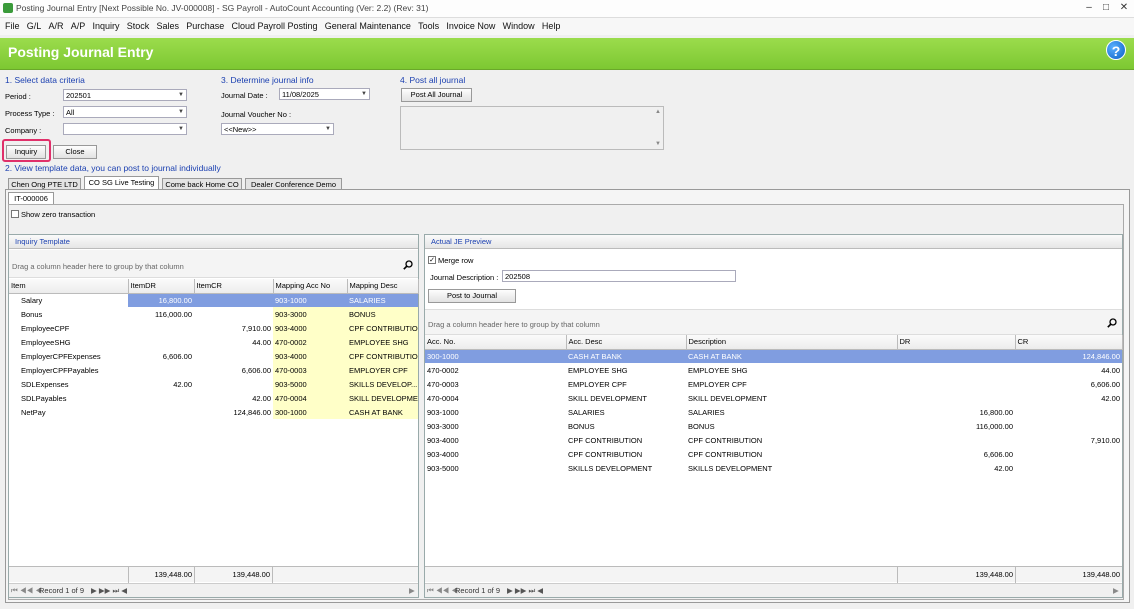 This screenshot has width=1134, height=609. Describe the element at coordinates (213, 590) in the screenshot. I see `record-navigator: ⏮ ◀◀ ◀ Record 1 of 9 ▶ ▶▶ ⏭ ◀ ▶` at that location.